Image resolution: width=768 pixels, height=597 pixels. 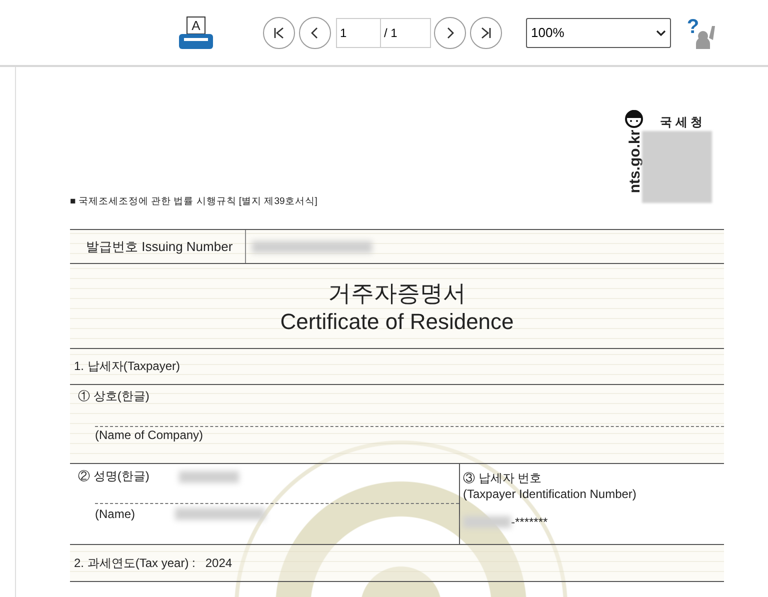 What do you see at coordinates (135, 563) in the screenshot?
I see `tax-year-label: 2. 과세연도(Tax year) :` at bounding box center [135, 563].